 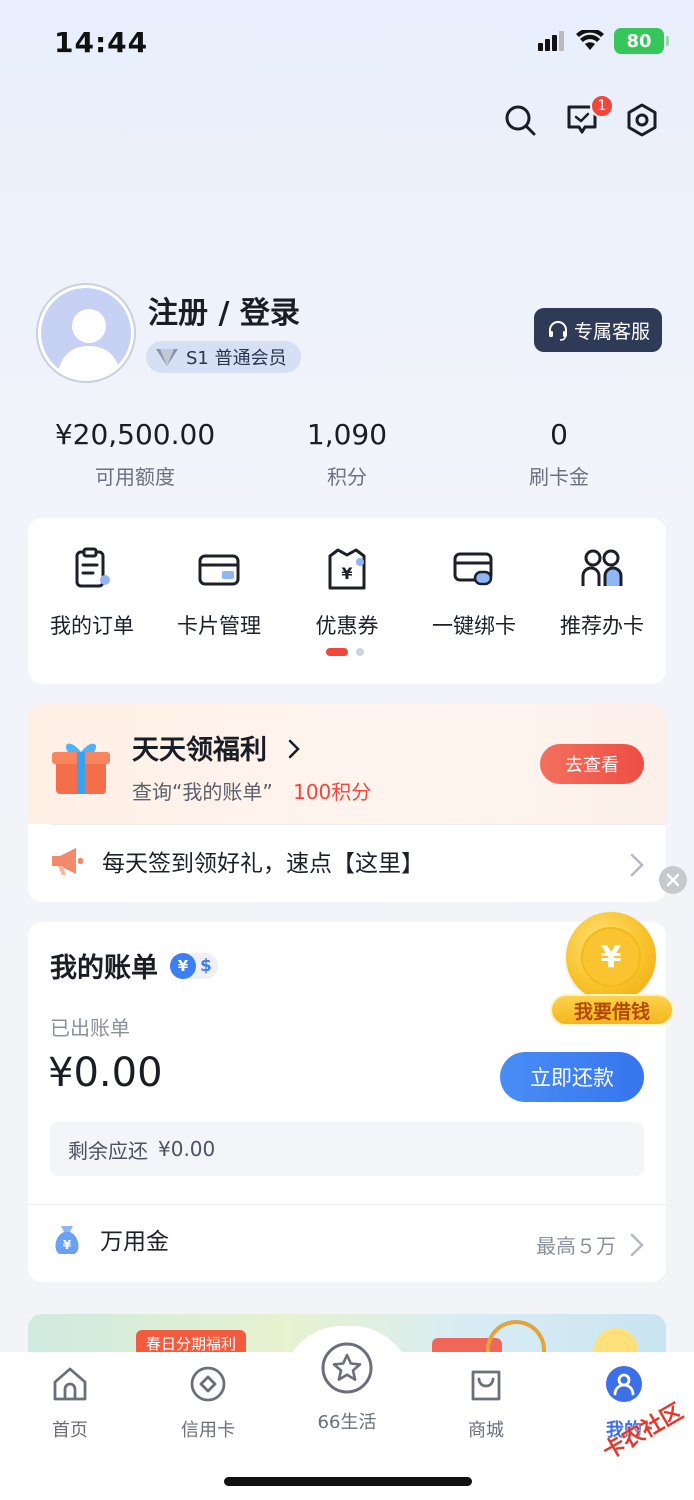 I want to click on page-dot-active, so click(x=337, y=652).